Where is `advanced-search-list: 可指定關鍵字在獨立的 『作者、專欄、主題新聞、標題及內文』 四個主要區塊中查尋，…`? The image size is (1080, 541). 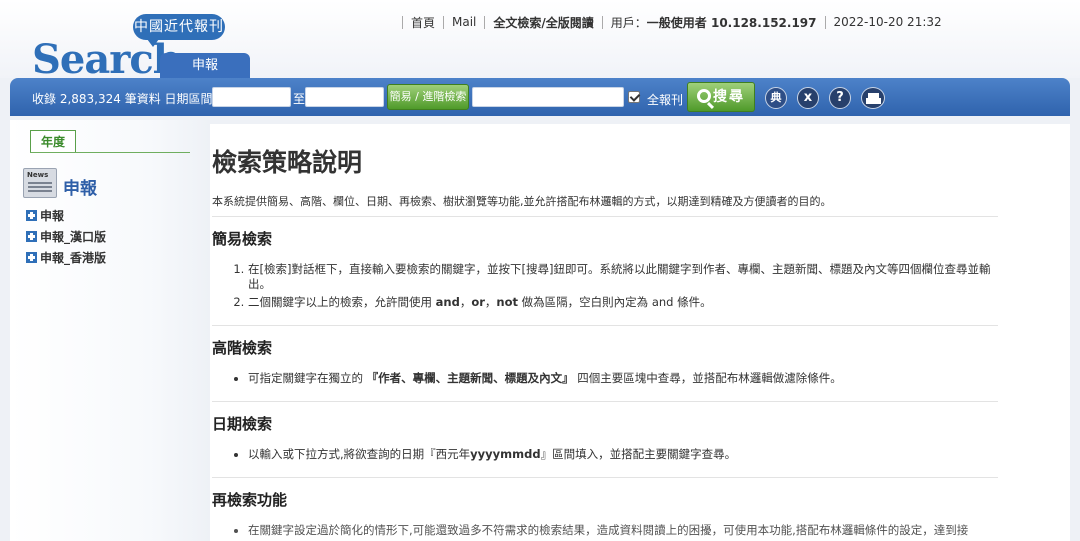
advanced-search-list: 可指定關鍵字在獨立的 『作者、專欄、主題新聞、標題及內文』 四個主要區塊中查尋，… is located at coordinates (605, 378).